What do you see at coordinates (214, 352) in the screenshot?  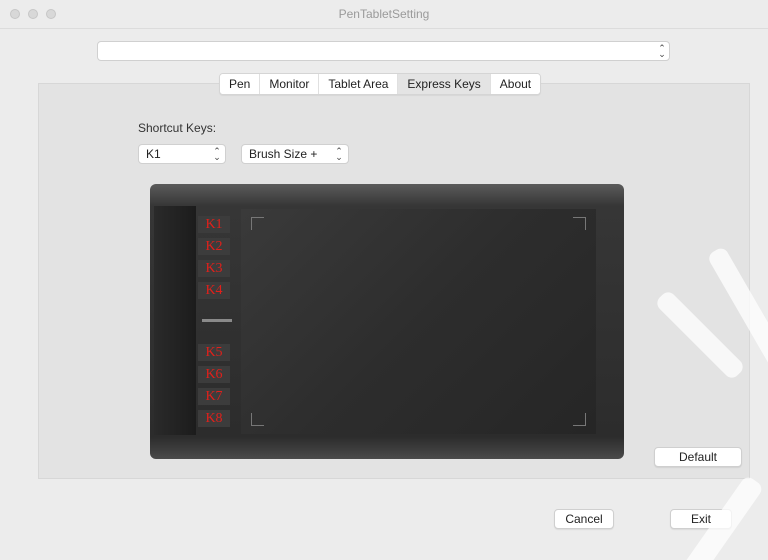 I see `express-key-k5: K5` at bounding box center [214, 352].